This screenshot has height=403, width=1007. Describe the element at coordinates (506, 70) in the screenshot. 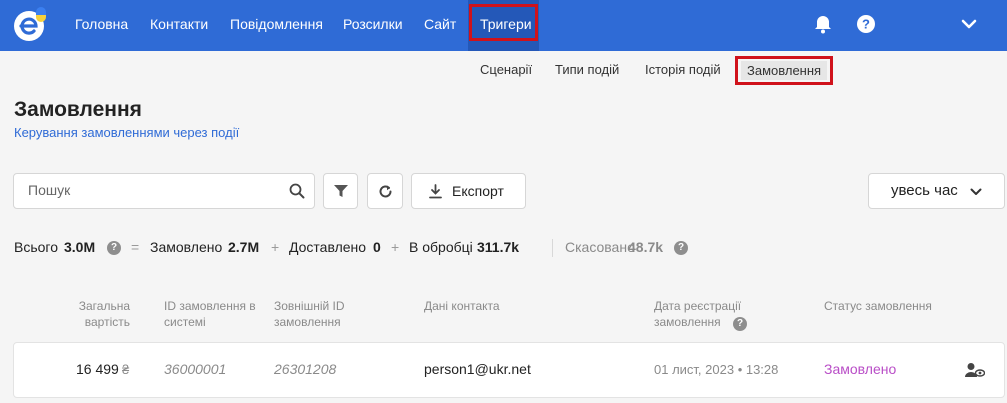

I see `subnav-scenarios: Сценарії` at that location.